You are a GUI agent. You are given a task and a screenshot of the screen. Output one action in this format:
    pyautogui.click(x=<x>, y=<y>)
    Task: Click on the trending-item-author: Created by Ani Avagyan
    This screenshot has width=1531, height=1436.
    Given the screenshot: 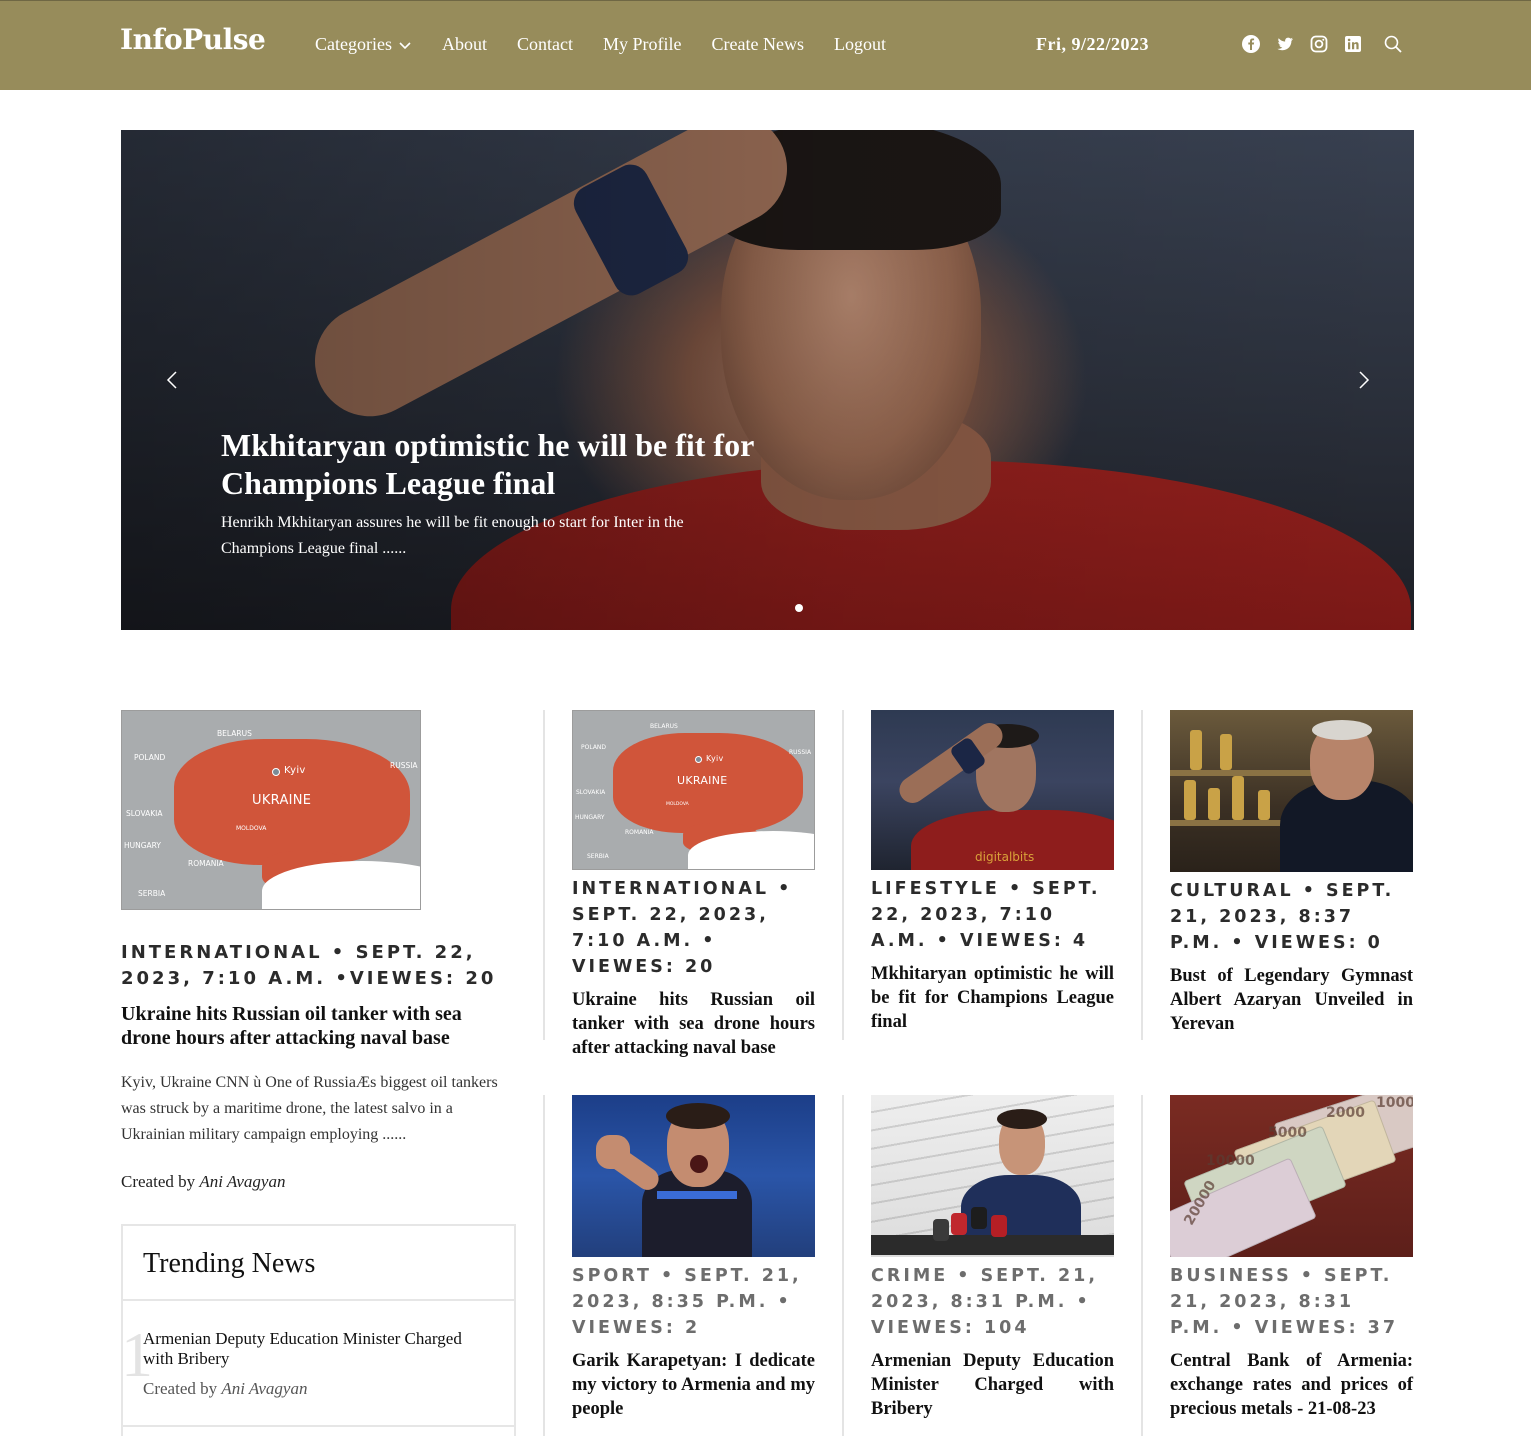 What is the action you would take?
    pyautogui.click(x=318, y=1389)
    